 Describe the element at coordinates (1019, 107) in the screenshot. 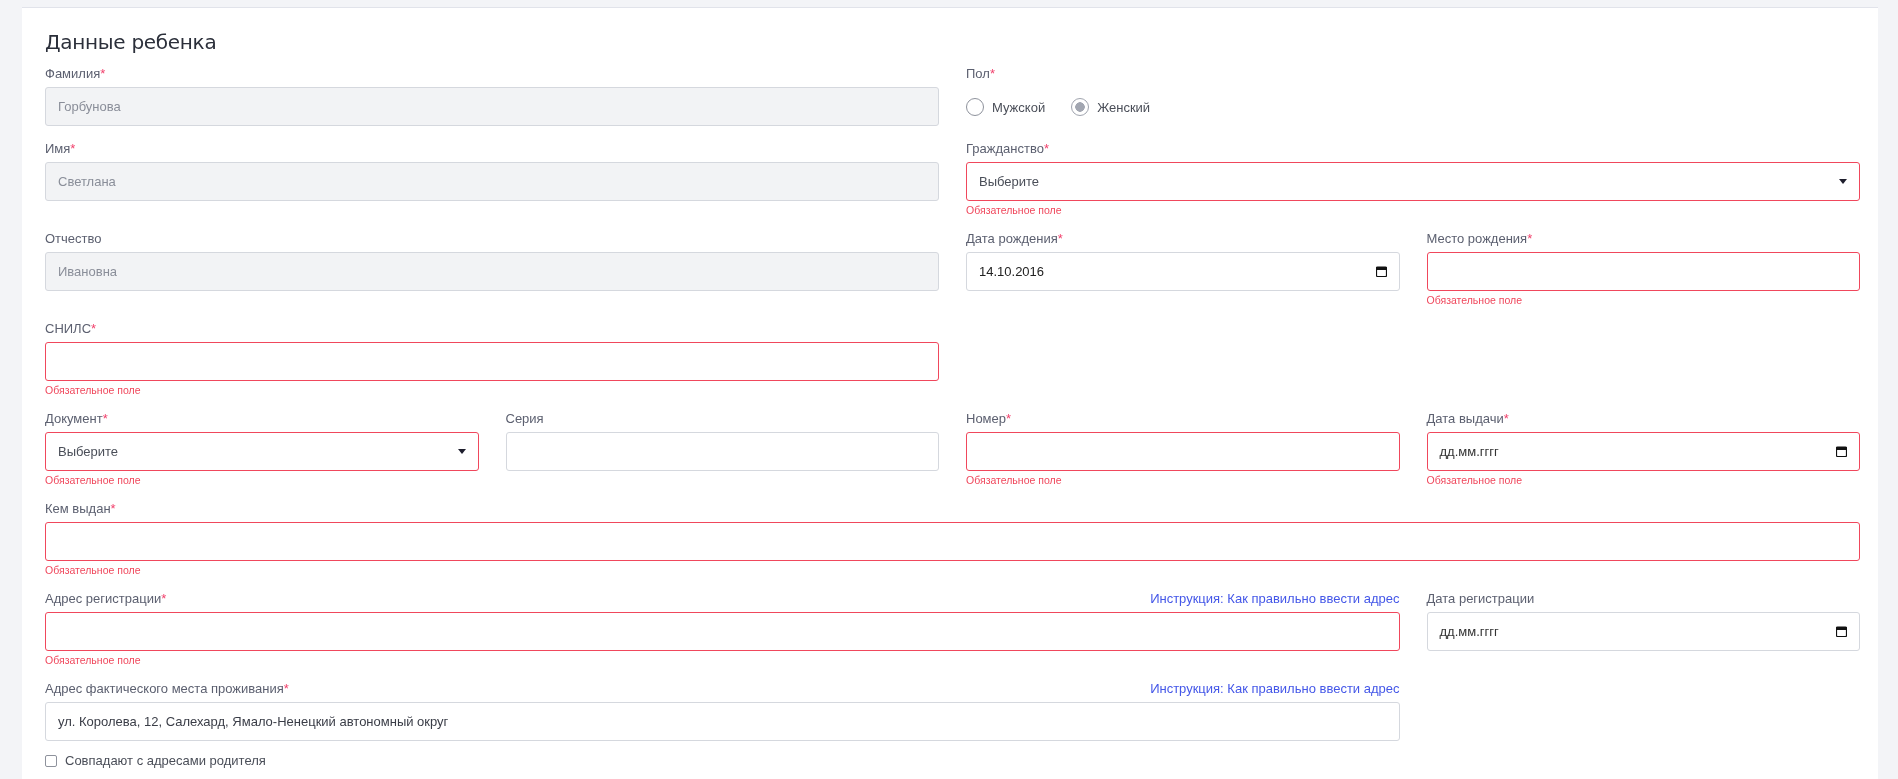

I see `radio-label: Мужской` at that location.